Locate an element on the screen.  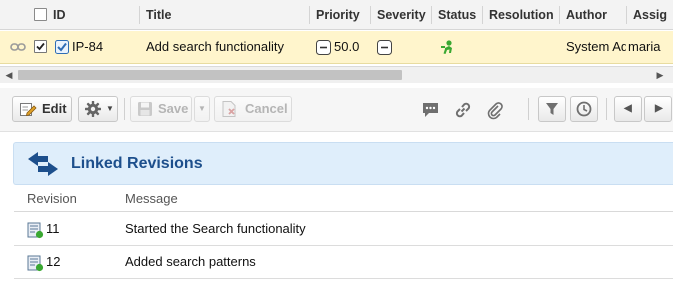
filter-button is located at coordinates (552, 109).